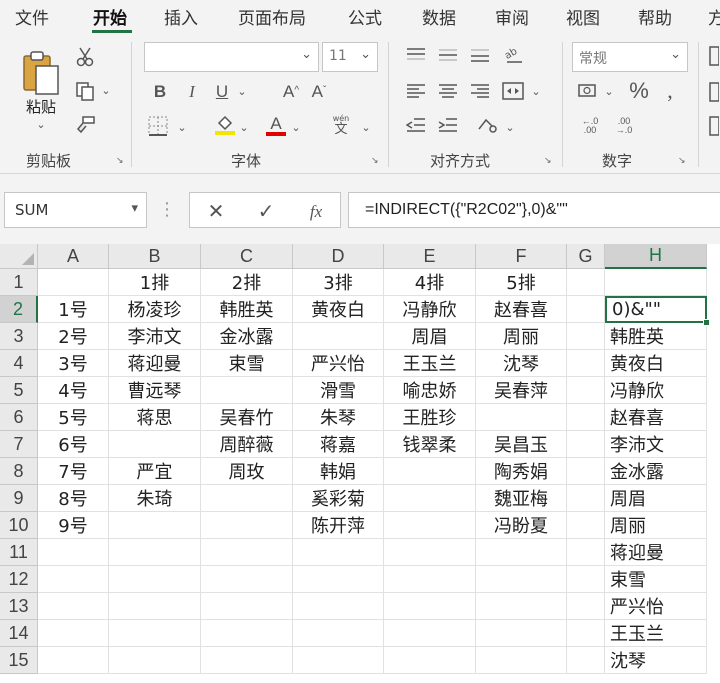  What do you see at coordinates (521, 498) in the screenshot?
I see `cell-f9: 魏亚梅` at bounding box center [521, 498].